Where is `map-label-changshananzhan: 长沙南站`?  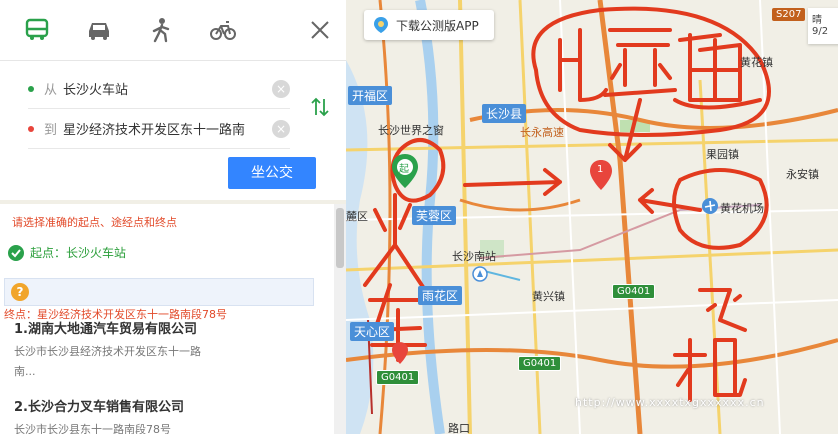 map-label-changshananzhan: 长沙南站 is located at coordinates (474, 256).